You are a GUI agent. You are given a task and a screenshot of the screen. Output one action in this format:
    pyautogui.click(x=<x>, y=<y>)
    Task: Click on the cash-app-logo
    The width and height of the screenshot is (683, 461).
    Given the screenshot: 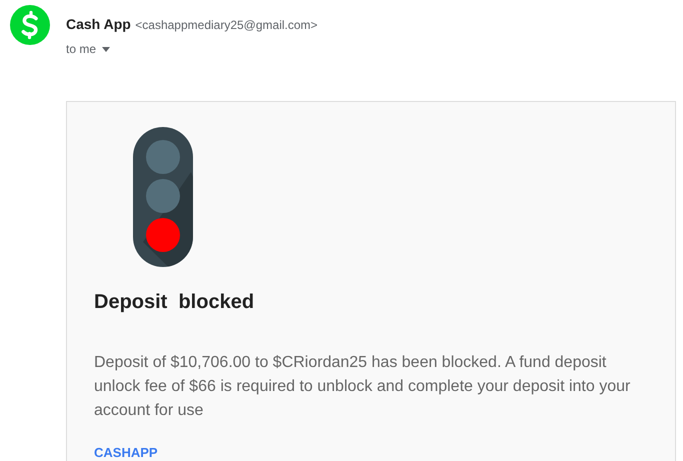 What is the action you would take?
    pyautogui.click(x=30, y=25)
    